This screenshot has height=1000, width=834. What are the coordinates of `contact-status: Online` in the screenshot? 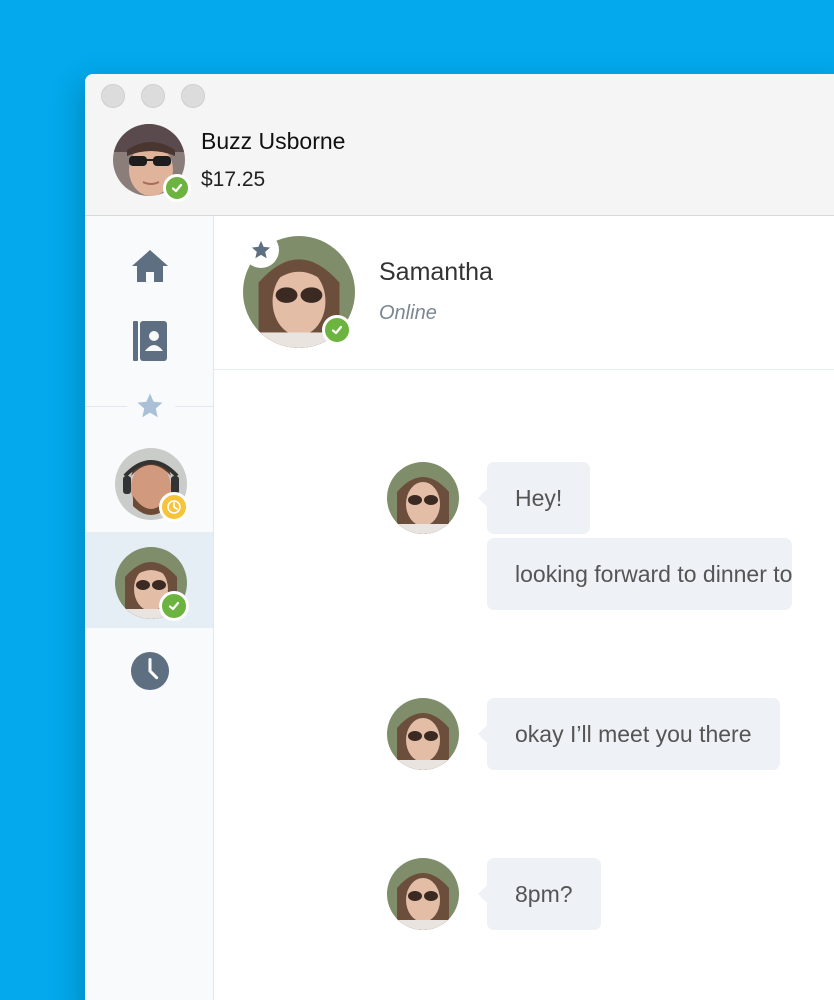 It's located at (408, 313).